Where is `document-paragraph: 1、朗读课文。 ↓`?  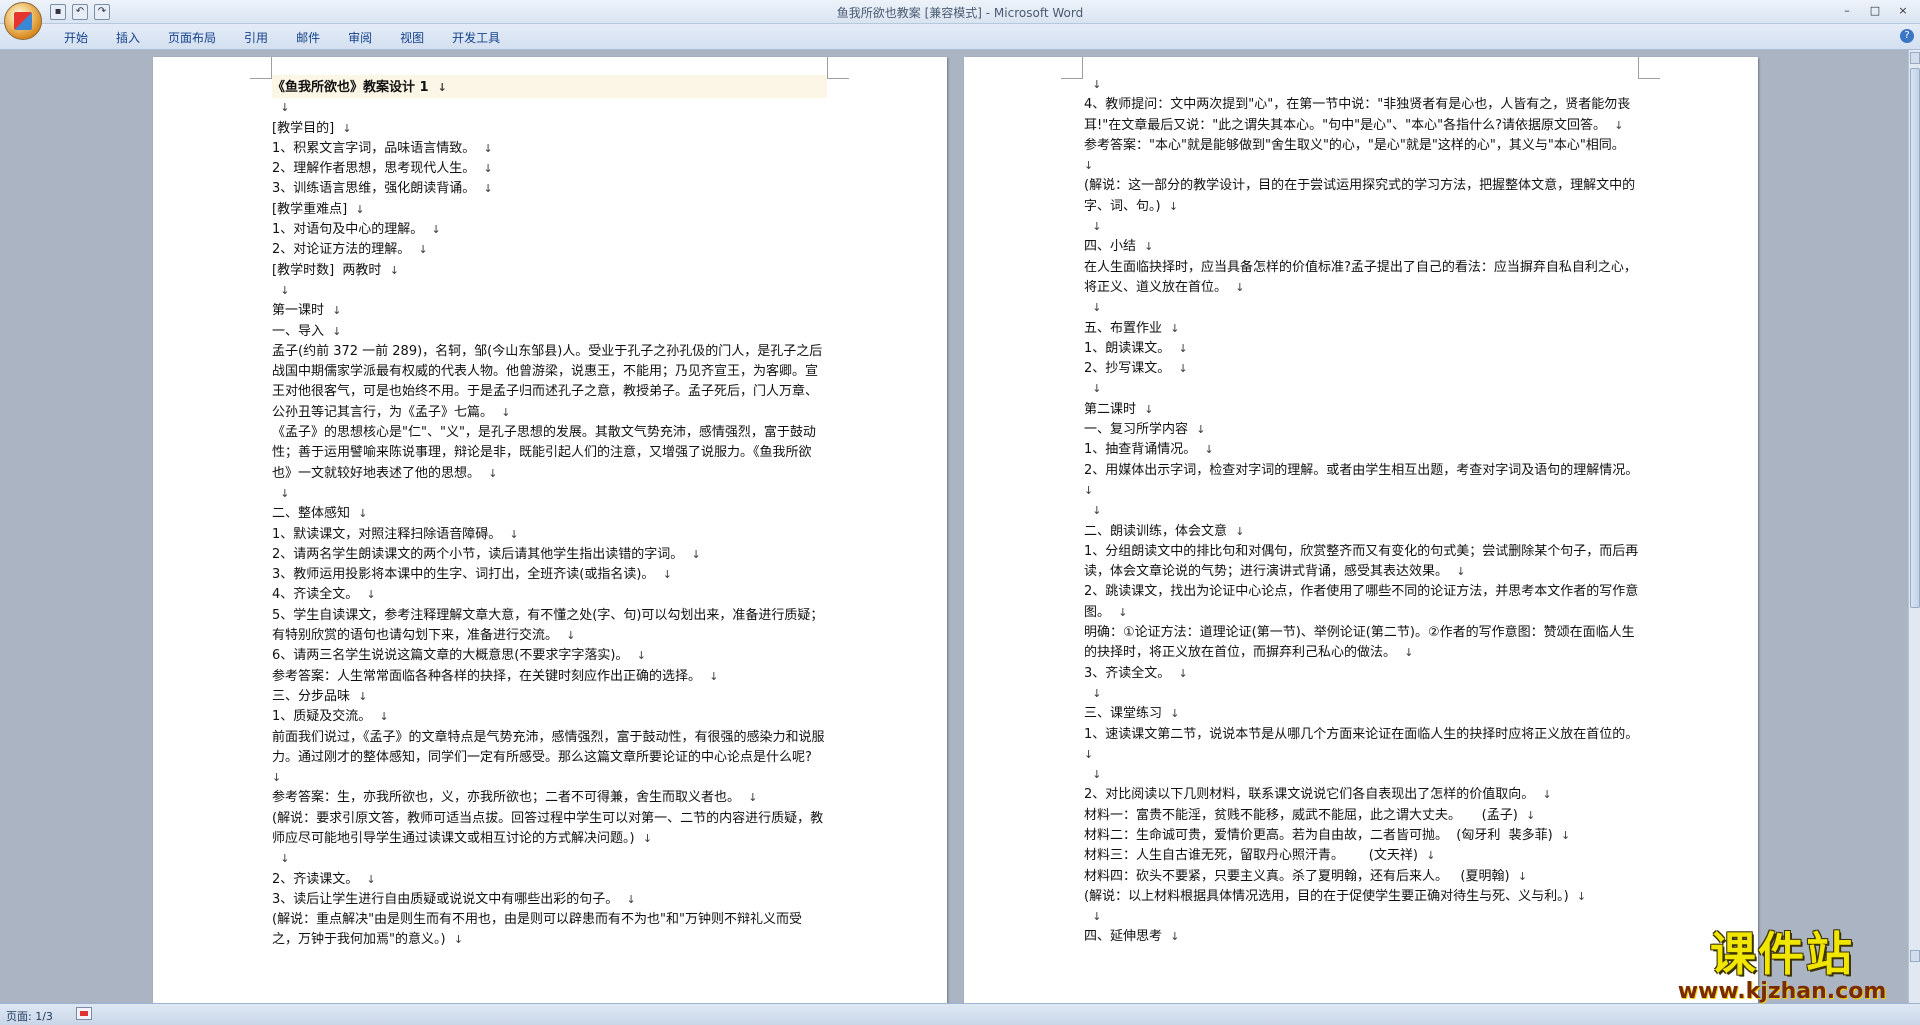
document-paragraph: 1、朗读课文。 ↓ is located at coordinates (1361, 349).